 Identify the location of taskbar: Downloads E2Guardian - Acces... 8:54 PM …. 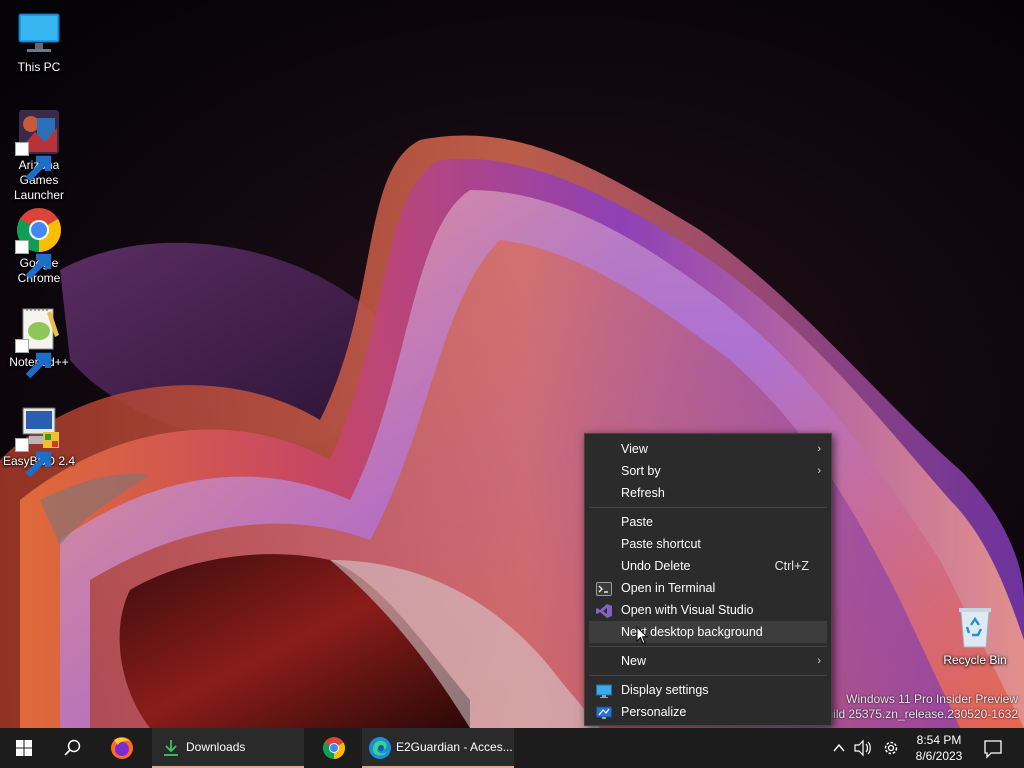
(512, 748).